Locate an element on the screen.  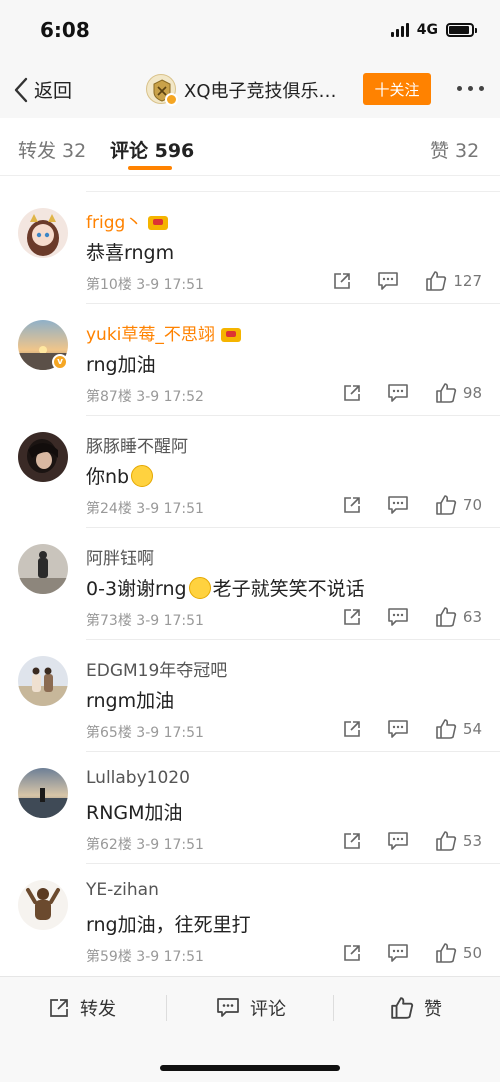
nav-bar: 返回 XQ电子竞技俱乐… 十关注 is located at coordinates (250, 90).